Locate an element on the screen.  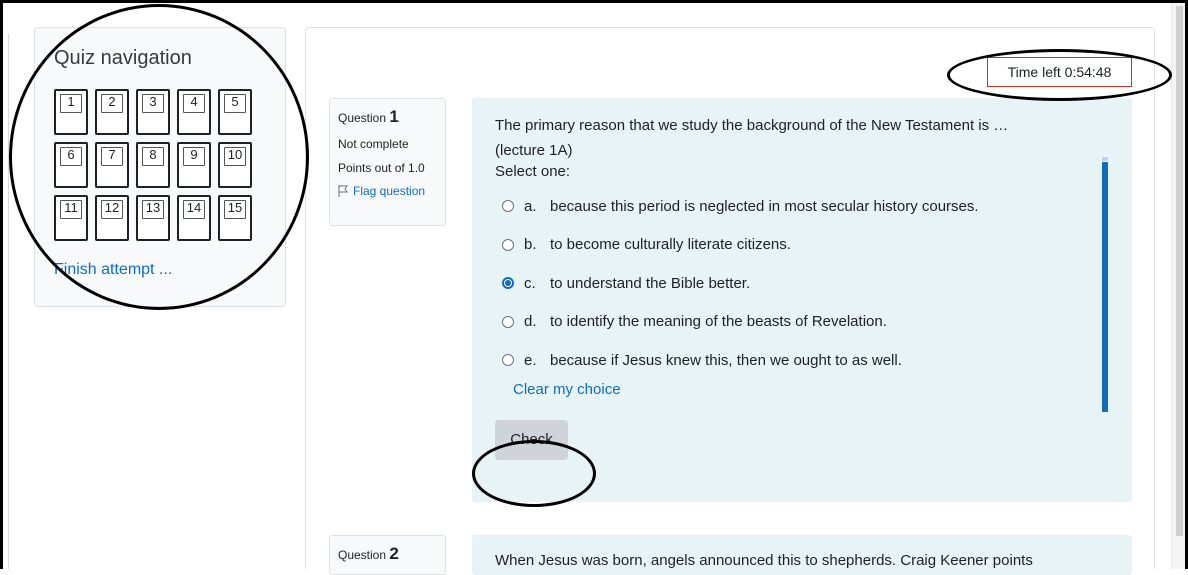
answer-letter: a. is located at coordinates (530, 206).